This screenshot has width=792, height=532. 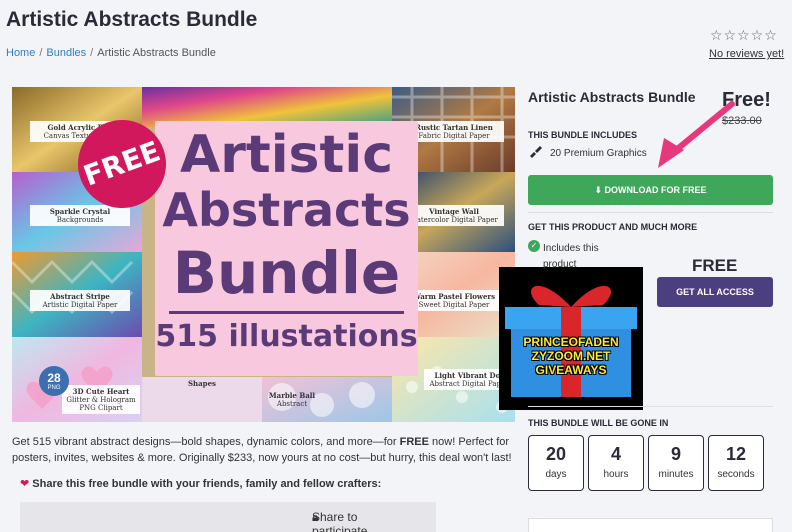 I want to click on tile-subtitle: Artistic Digital Paper, so click(x=80, y=305).